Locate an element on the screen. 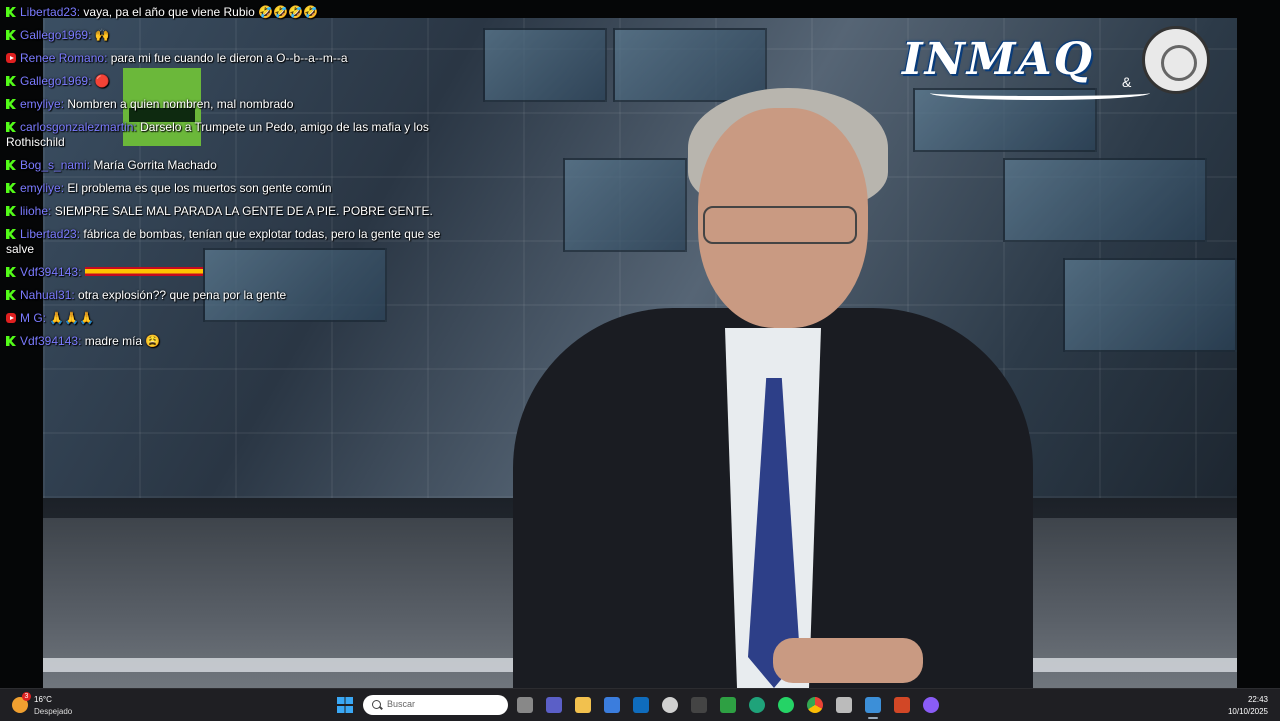 This screenshot has width=1280, height=721. notification-badge: 3 is located at coordinates (26, 696).